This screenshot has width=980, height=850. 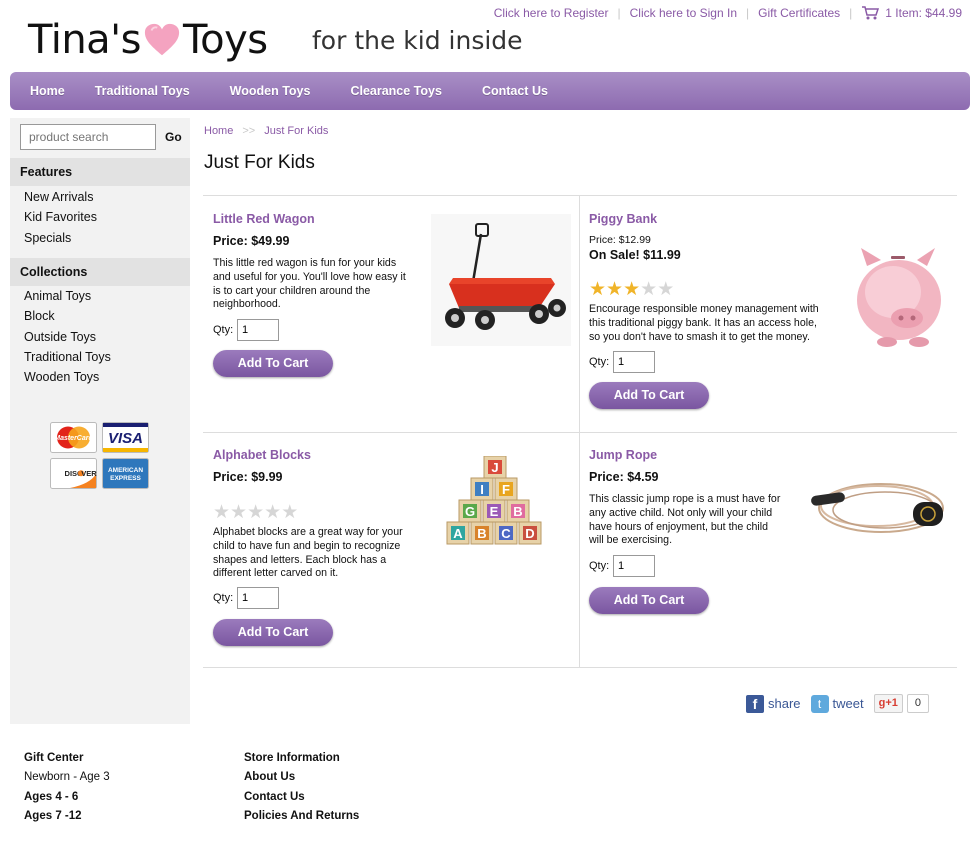 What do you see at coordinates (225, 40) in the screenshot?
I see `logo-text-right: Toys` at bounding box center [225, 40].